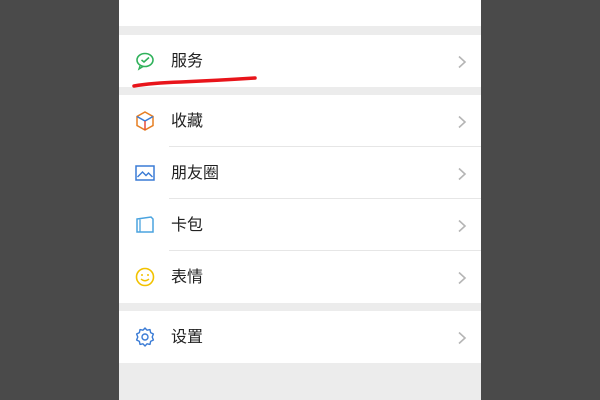 Image resolution: width=600 pixels, height=400 pixels. Describe the element at coordinates (300, 277) in the screenshot. I see `menu-row-emoji: 表情` at that location.